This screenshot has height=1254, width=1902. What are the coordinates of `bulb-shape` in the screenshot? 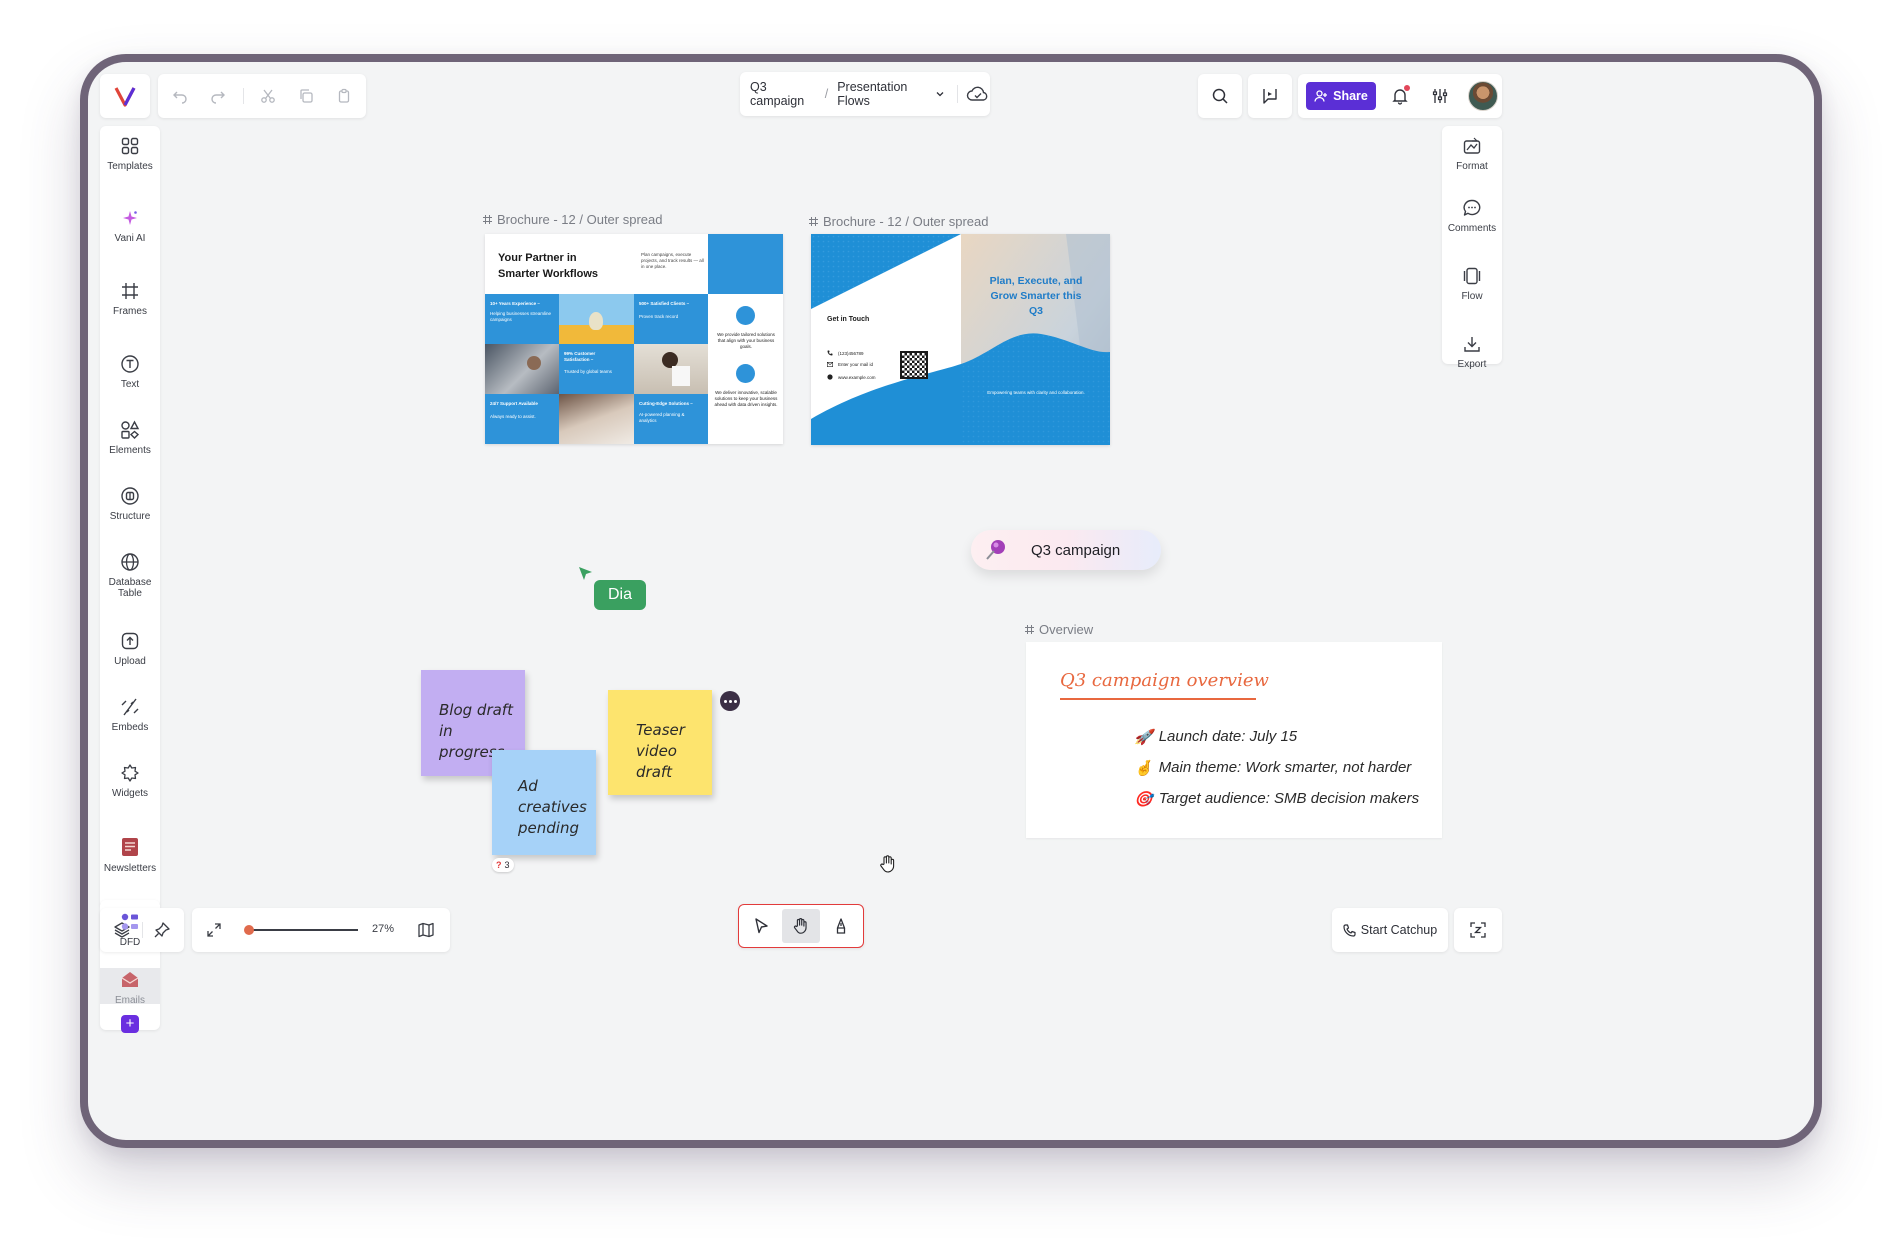 It's located at (596, 321).